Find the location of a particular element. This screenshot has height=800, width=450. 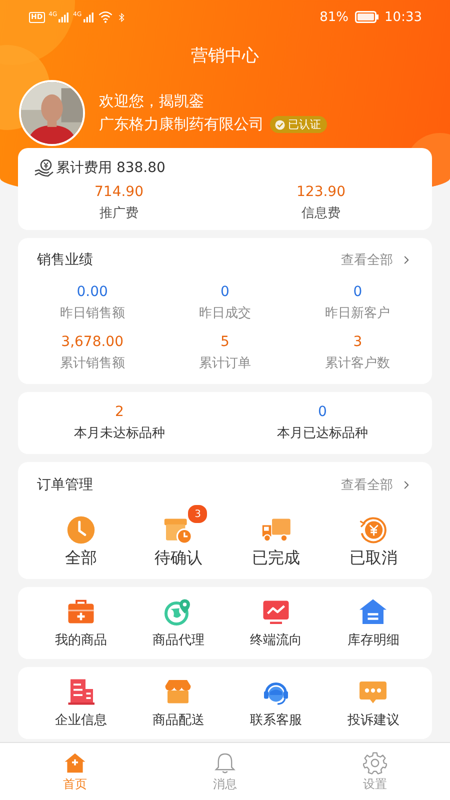

stat-label: 累计订单 is located at coordinates (224, 364).